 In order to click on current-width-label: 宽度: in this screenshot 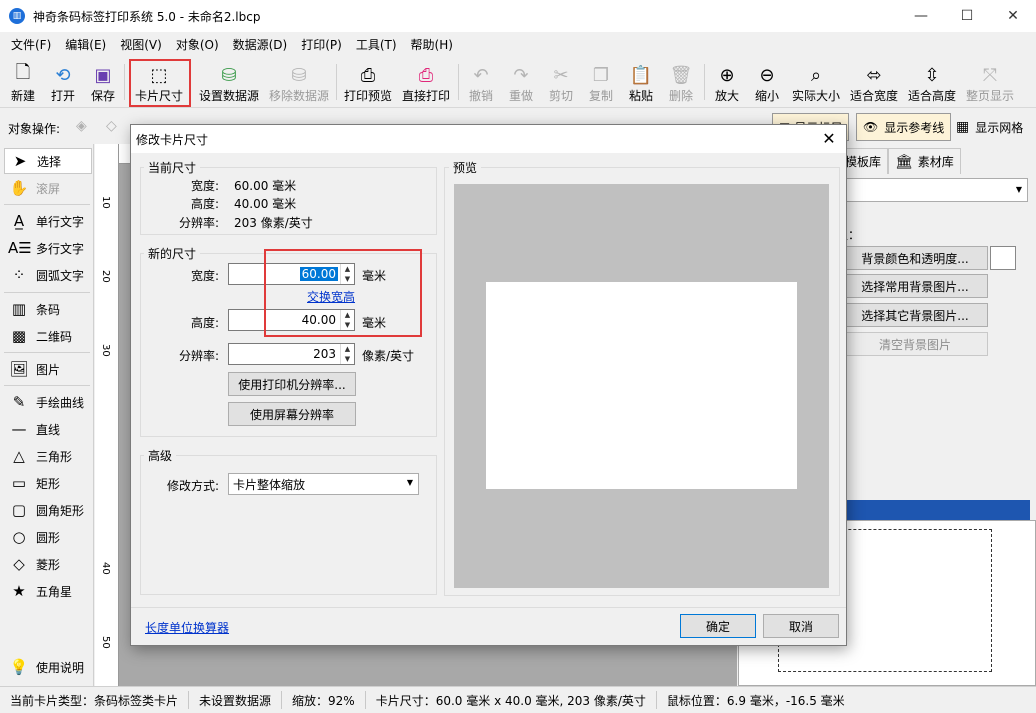, I will do `click(204, 186)`.